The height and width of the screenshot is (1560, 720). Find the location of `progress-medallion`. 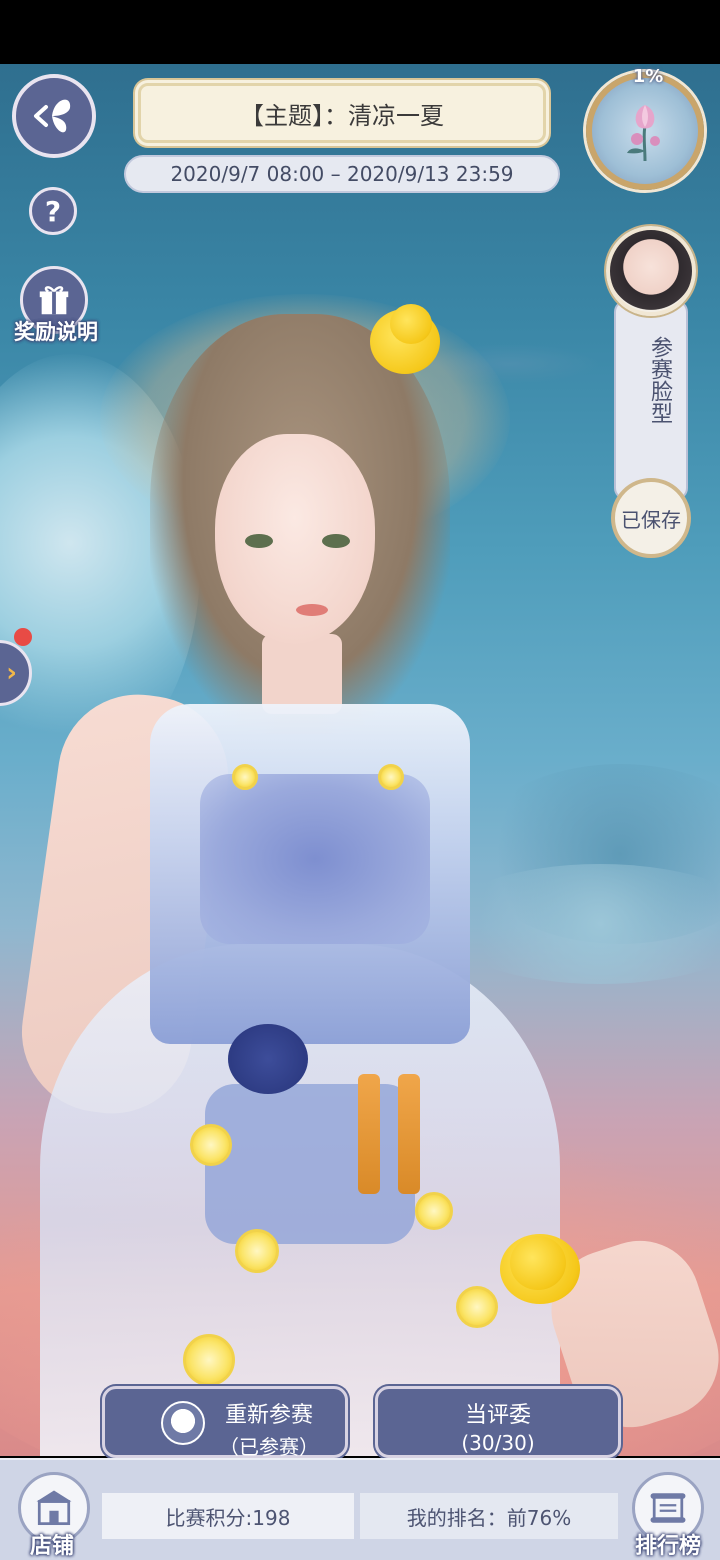

progress-medallion is located at coordinates (645, 131).